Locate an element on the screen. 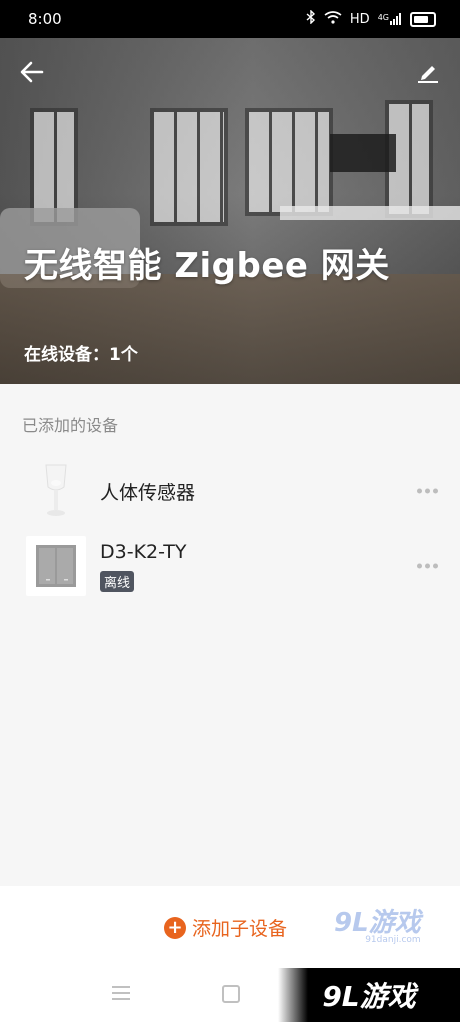  edit-button is located at coordinates (428, 74).